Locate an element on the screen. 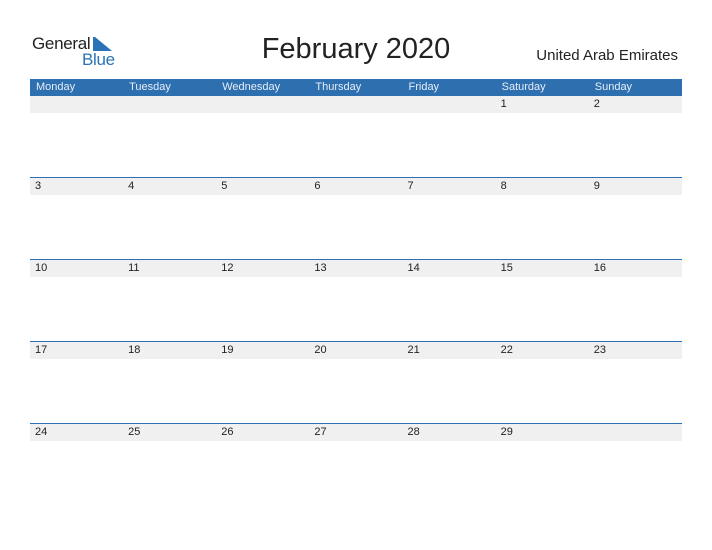  day-cell: 11 is located at coordinates (134, 268).